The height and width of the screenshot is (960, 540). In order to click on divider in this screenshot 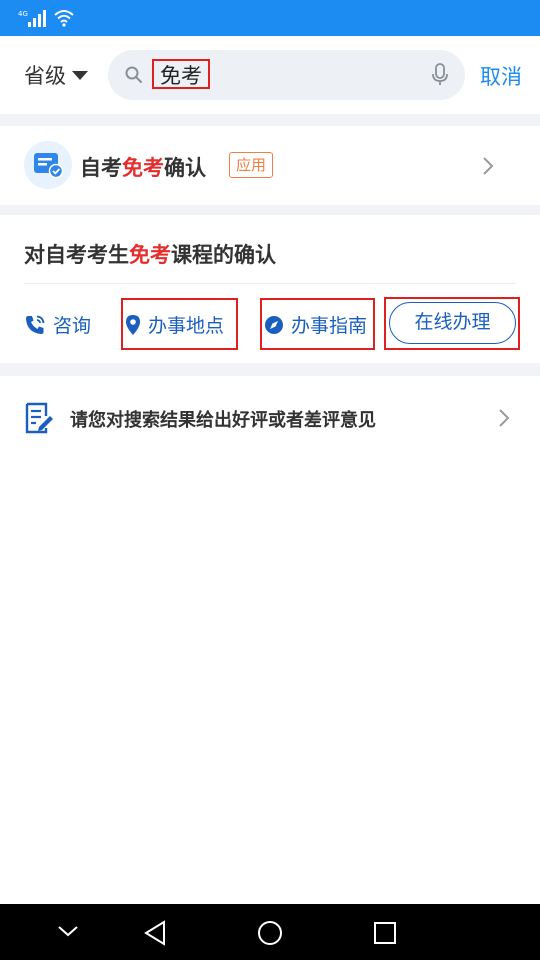, I will do `click(270, 283)`.